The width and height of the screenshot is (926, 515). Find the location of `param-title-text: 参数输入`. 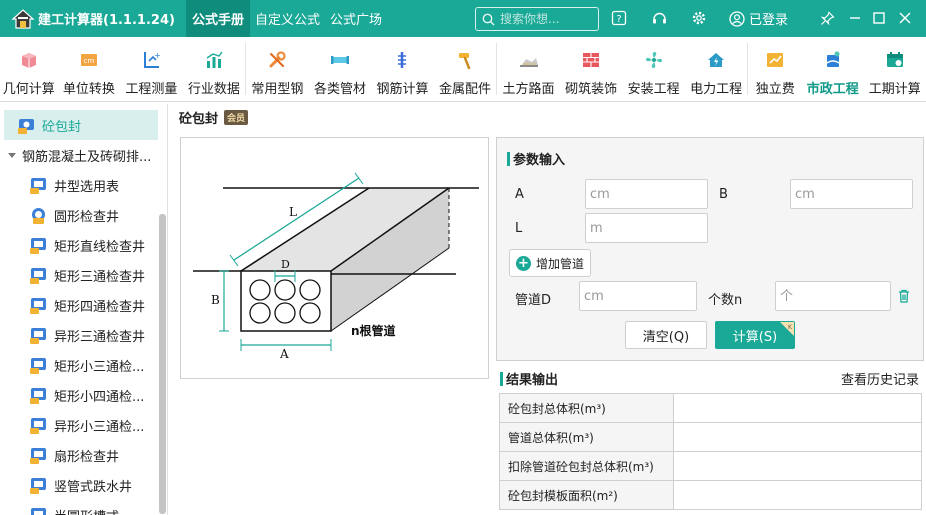

param-title-text: 参数输入 is located at coordinates (539, 160).